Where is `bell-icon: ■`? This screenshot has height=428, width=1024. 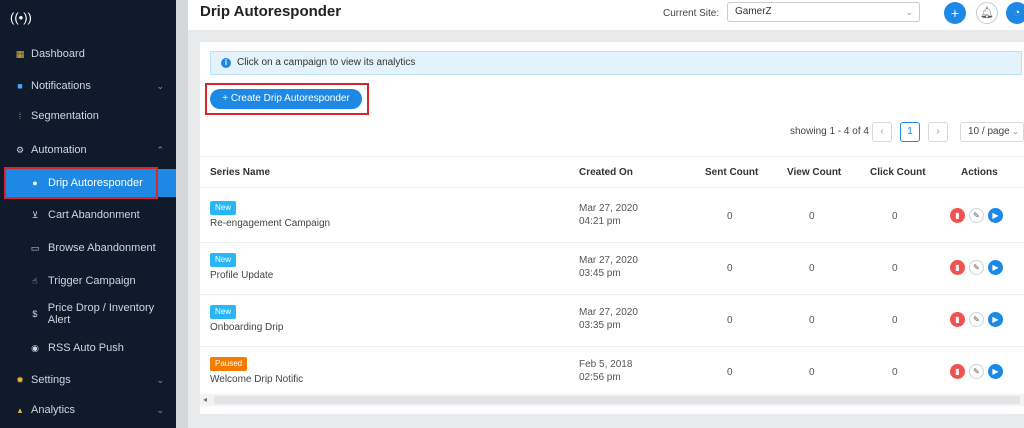
bell-icon: ■ is located at coordinates (20, 86).